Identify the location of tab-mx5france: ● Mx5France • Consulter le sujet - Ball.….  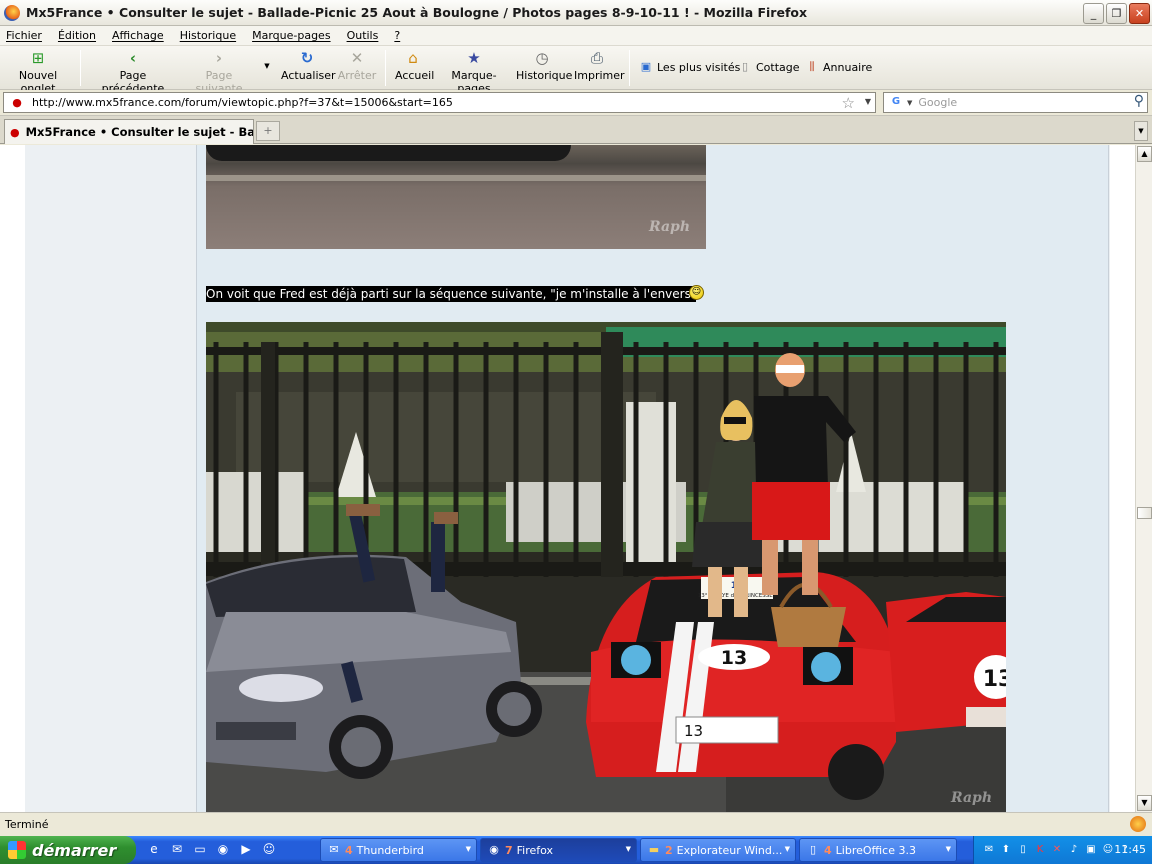
(129, 131).